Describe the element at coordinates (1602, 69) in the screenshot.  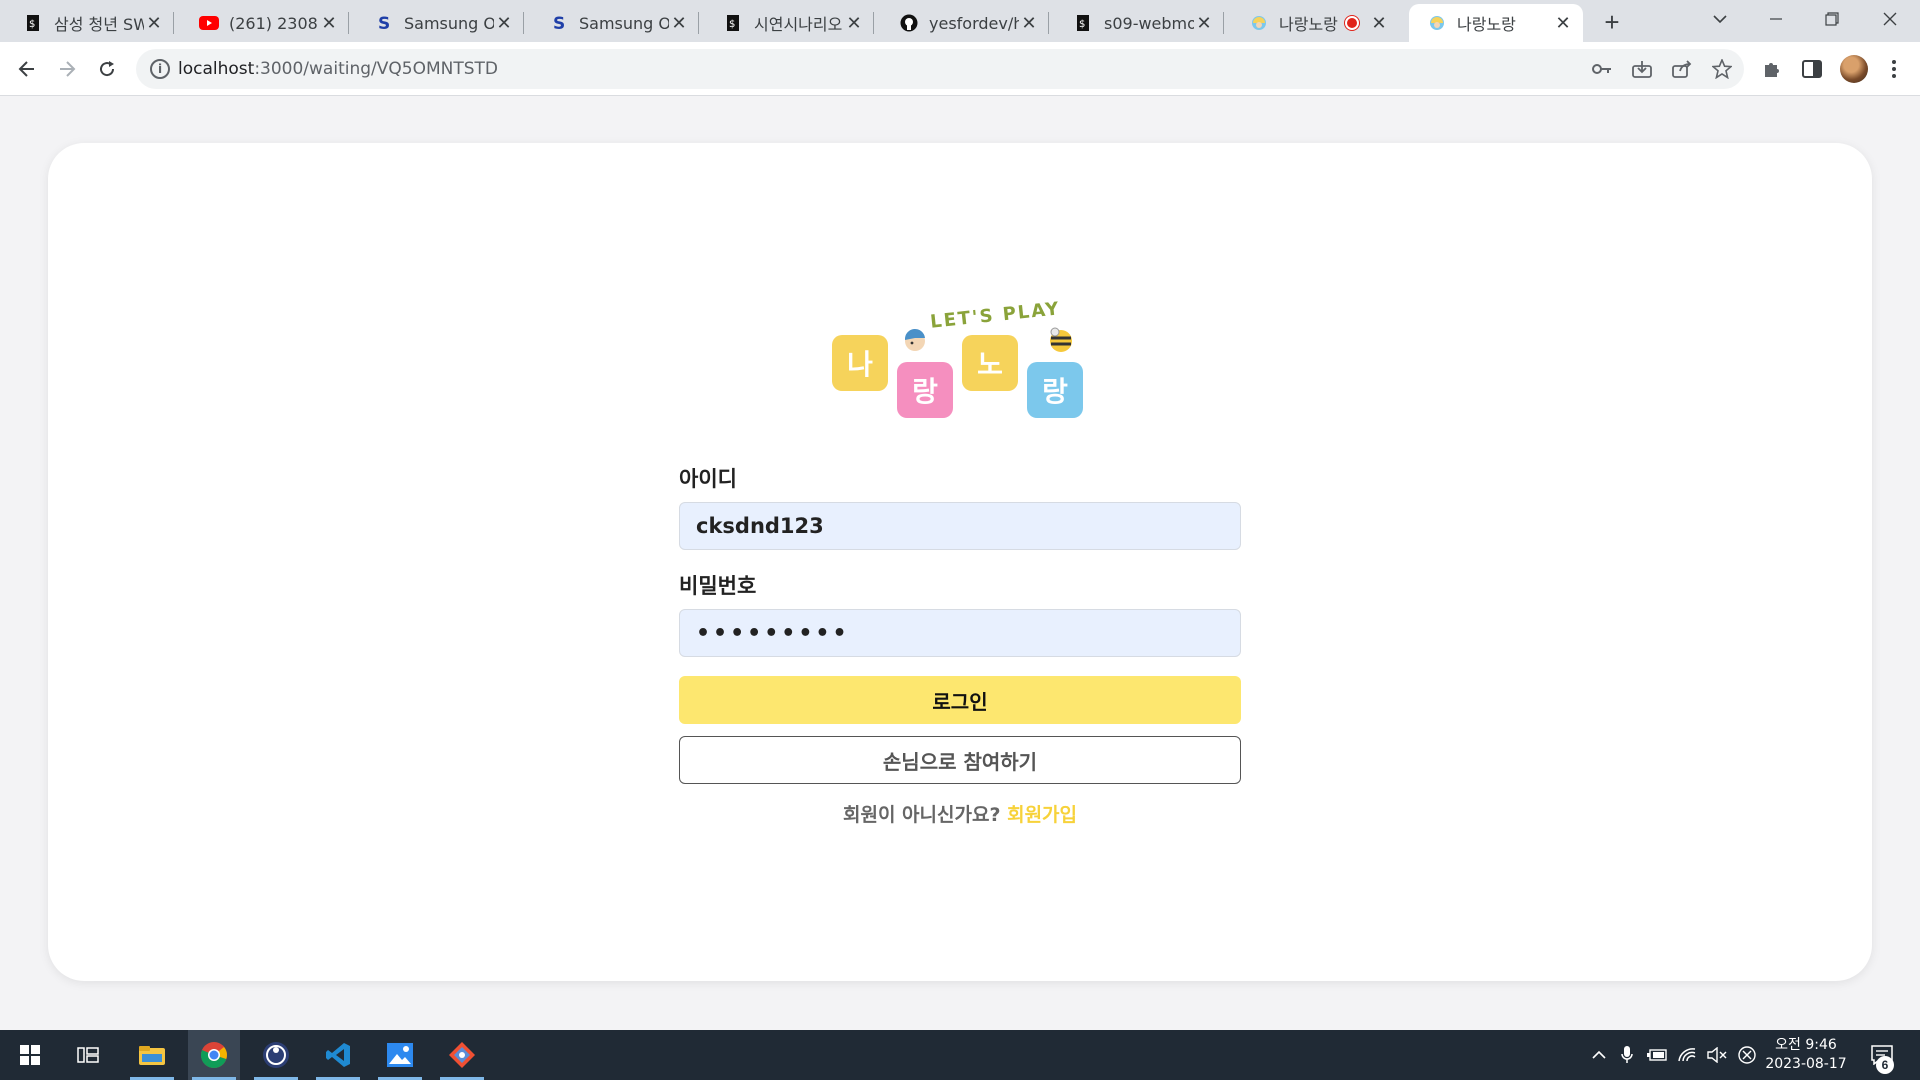
I see `key-icon` at that location.